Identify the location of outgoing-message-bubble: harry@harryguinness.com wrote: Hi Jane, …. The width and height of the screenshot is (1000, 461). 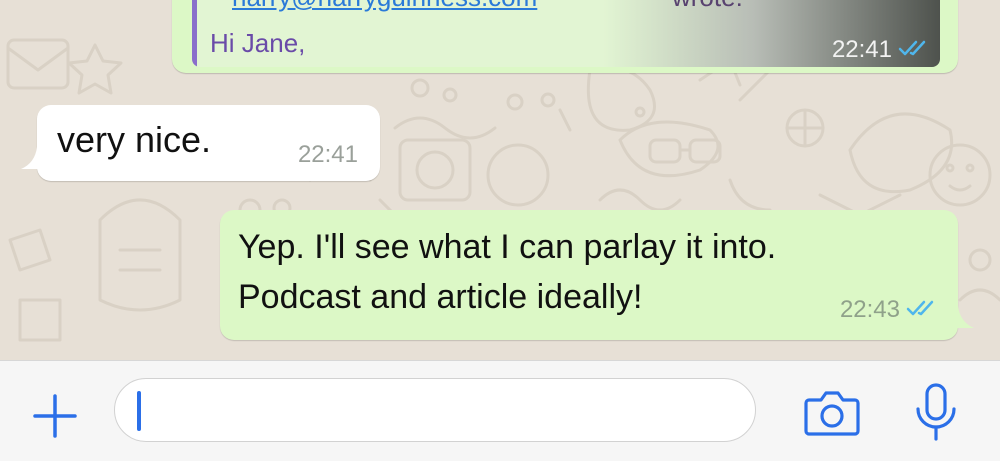
(565, 36).